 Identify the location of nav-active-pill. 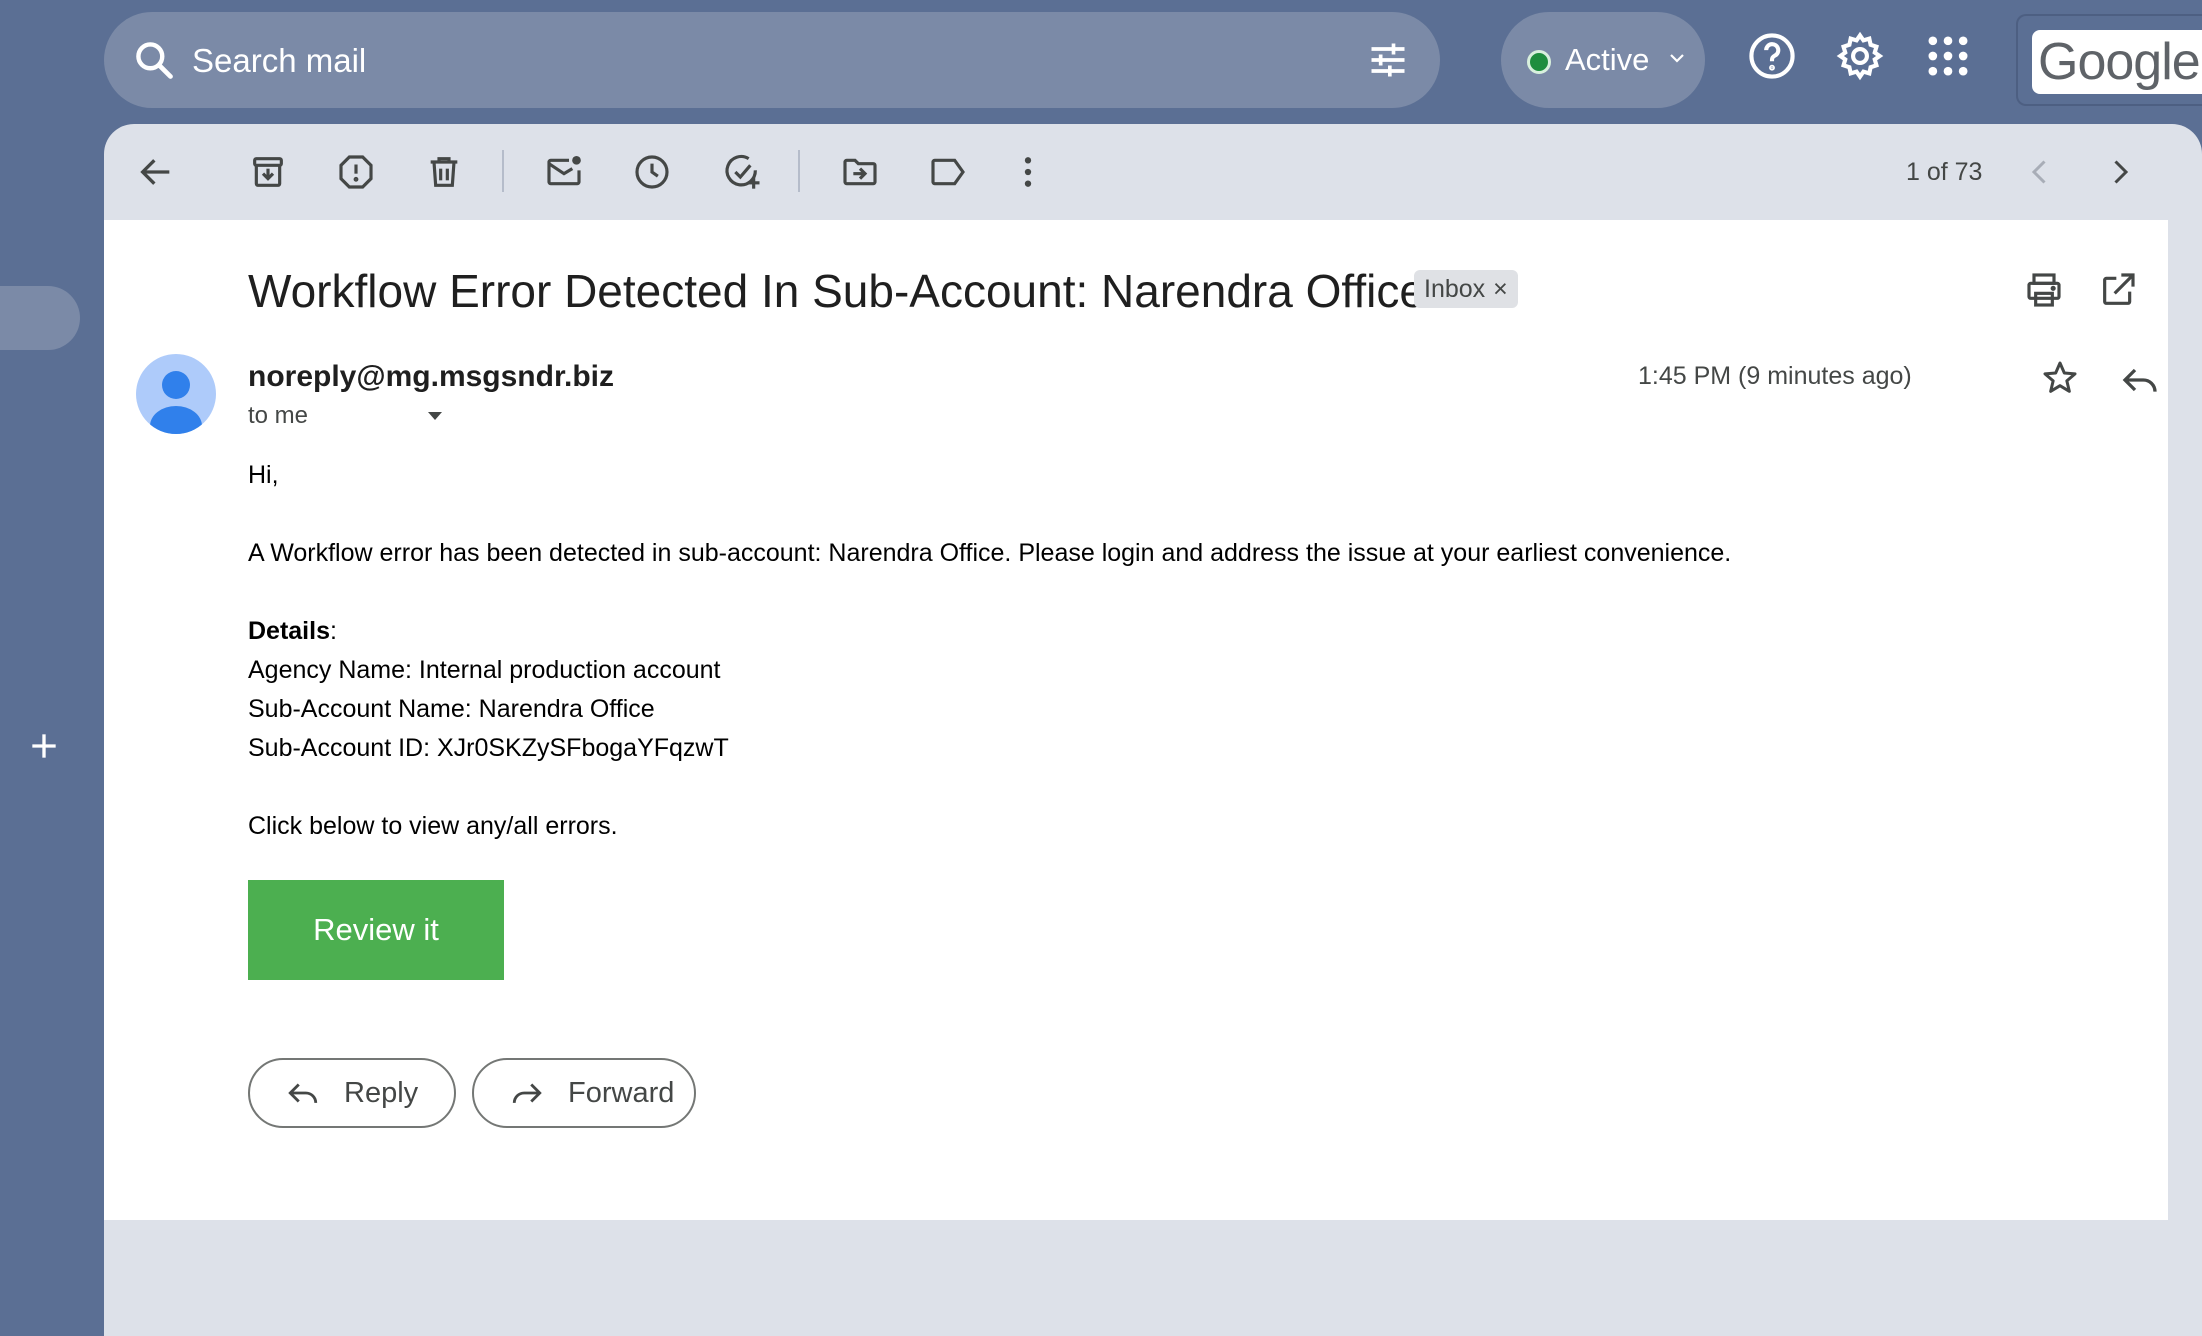
(40, 318).